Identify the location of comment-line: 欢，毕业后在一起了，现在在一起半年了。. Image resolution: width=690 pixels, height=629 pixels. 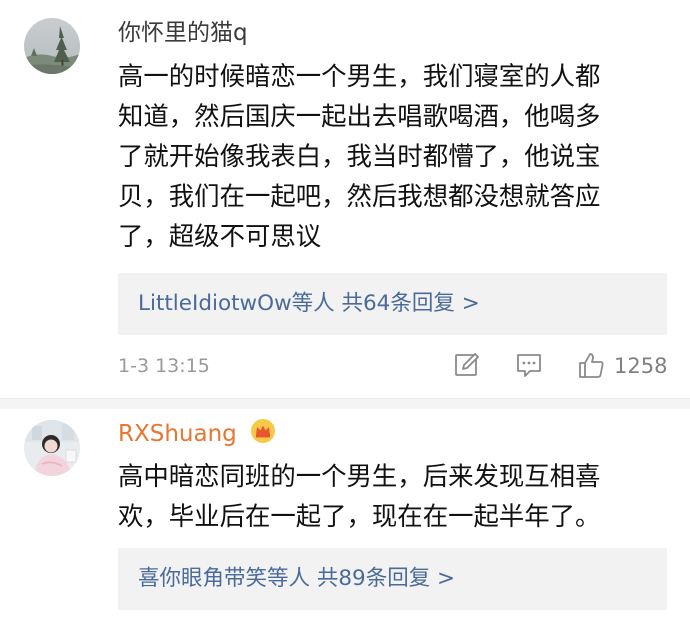
(359, 516).